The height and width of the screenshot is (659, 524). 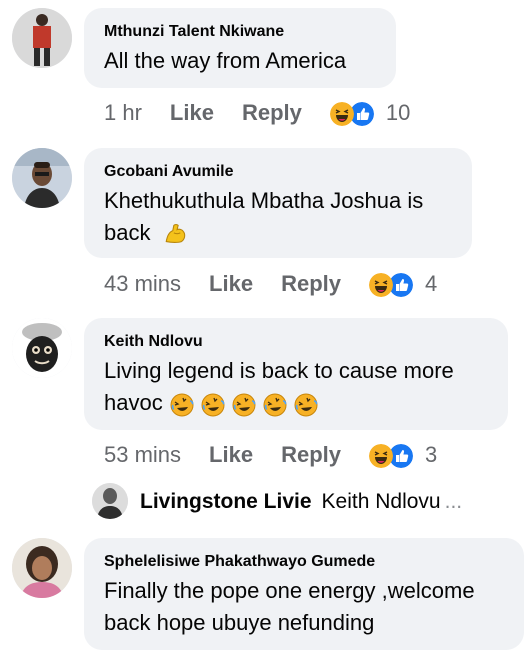 I want to click on comment-text-line: Living legend is back to cause more, so click(x=279, y=370).